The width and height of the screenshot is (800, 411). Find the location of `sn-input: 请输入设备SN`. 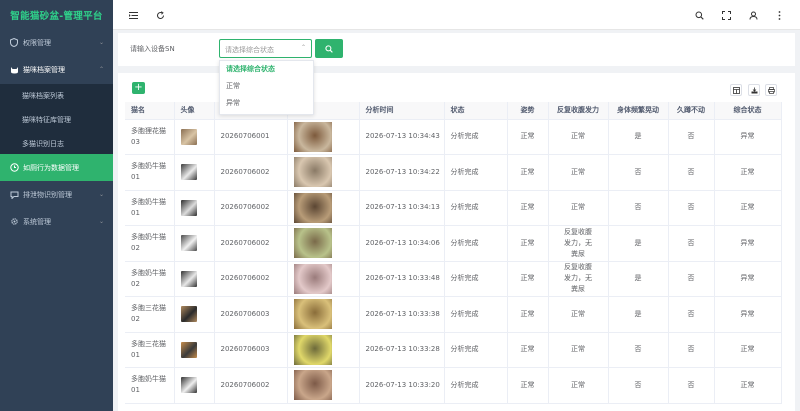

sn-input: 请输入设备SN is located at coordinates (152, 49).